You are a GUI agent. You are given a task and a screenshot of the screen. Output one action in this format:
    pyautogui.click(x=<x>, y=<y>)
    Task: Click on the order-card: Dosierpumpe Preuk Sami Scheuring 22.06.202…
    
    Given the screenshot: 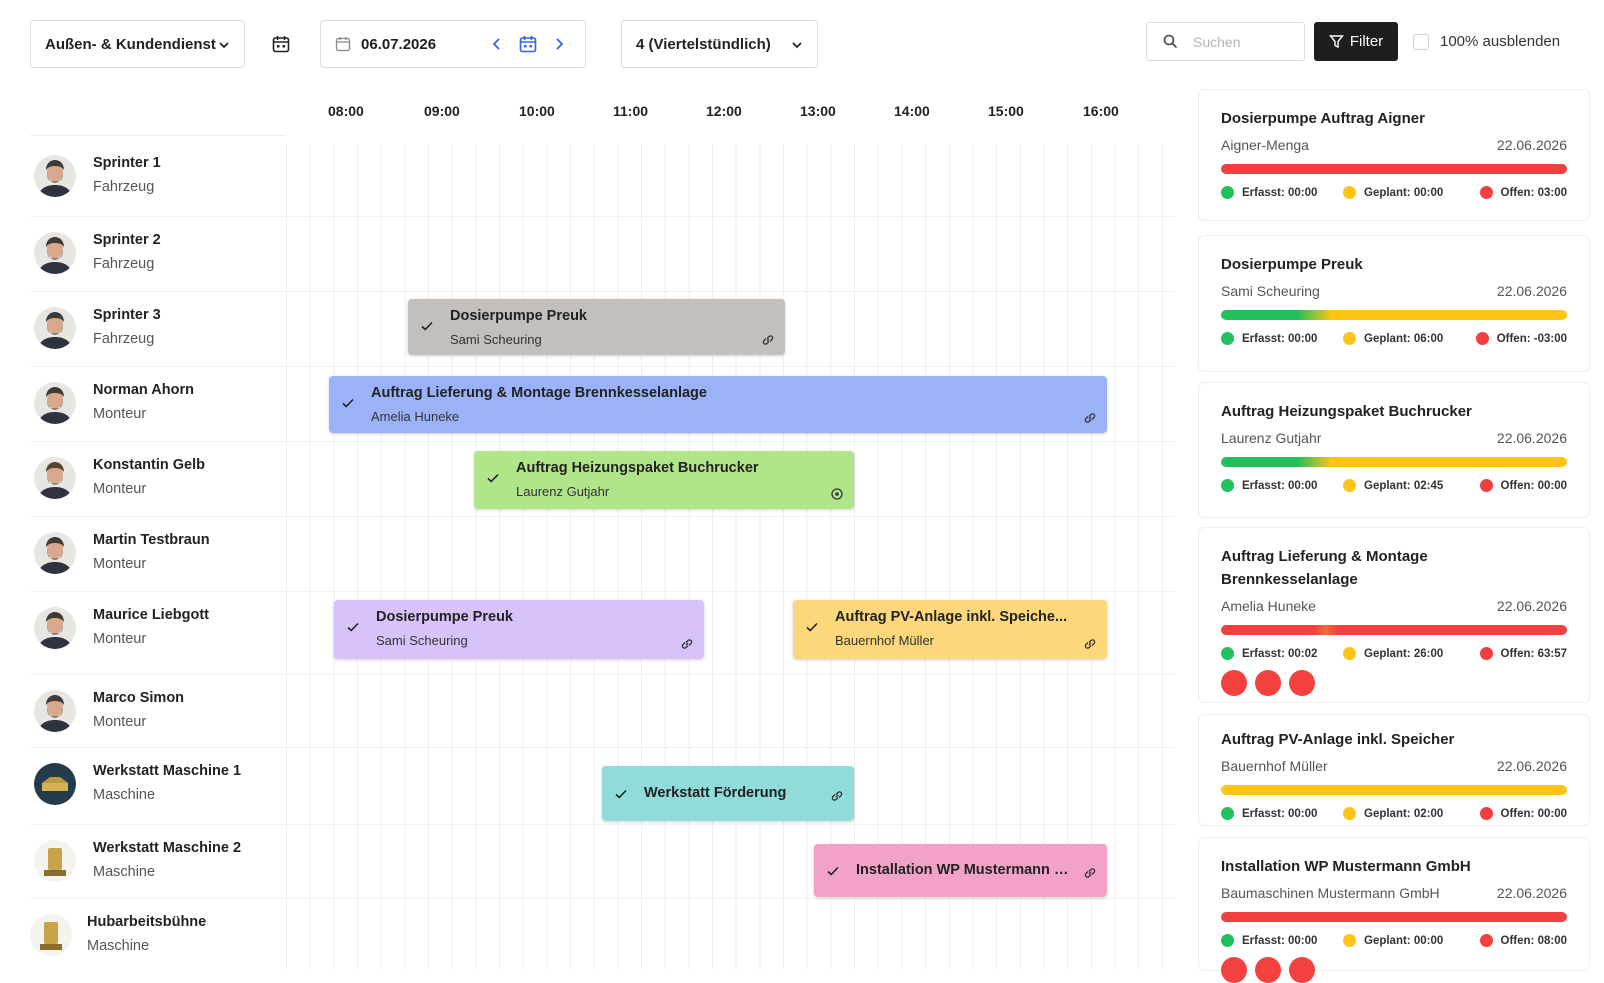 What is the action you would take?
    pyautogui.click(x=1394, y=303)
    